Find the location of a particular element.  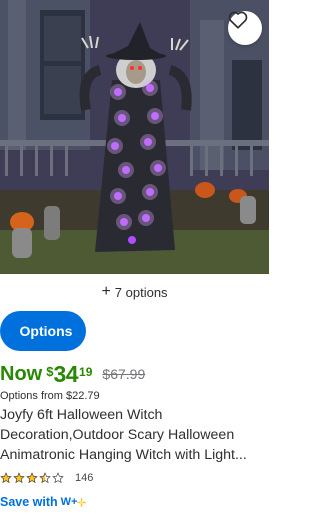

price-cents: 19 is located at coordinates (86, 372).